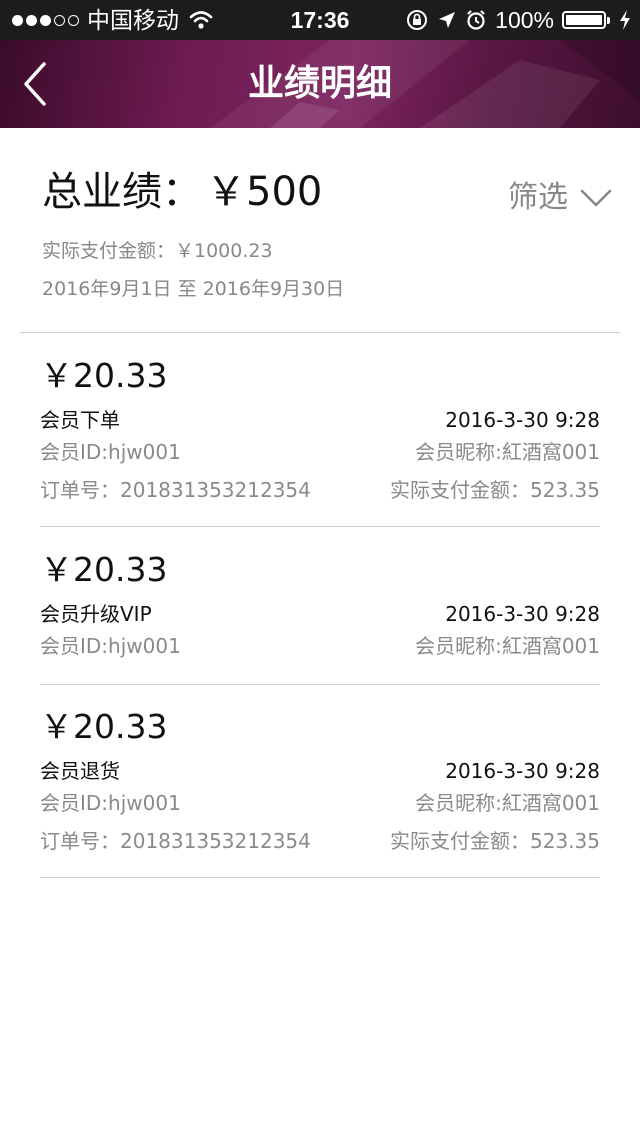 This screenshot has width=640, height=1136. Describe the element at coordinates (96, 614) in the screenshot. I see `record-type: 会员升级VIP` at that location.